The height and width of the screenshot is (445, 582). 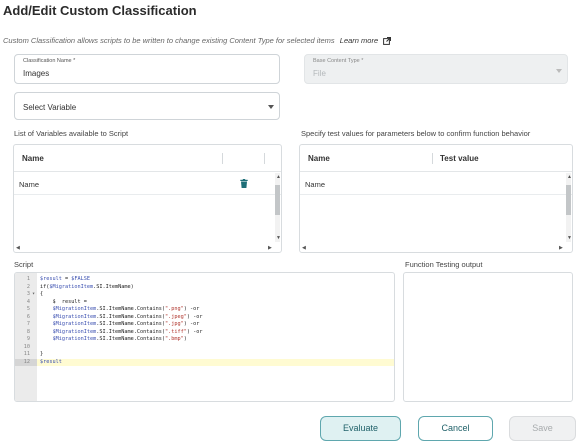 I want to click on line-number: 9, so click(x=28, y=339).